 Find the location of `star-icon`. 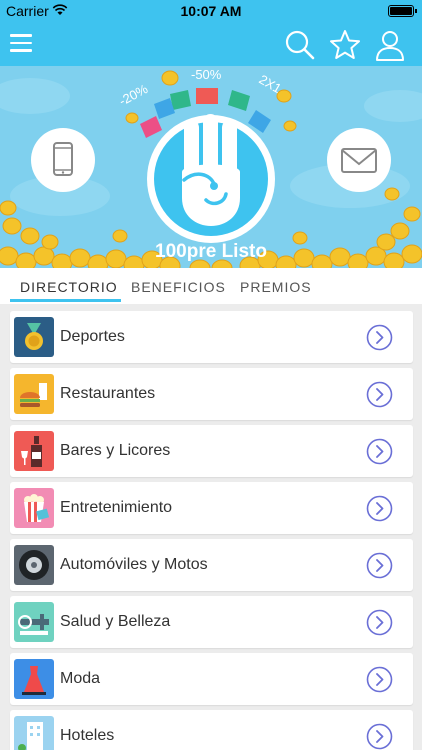

star-icon is located at coordinates (345, 45).